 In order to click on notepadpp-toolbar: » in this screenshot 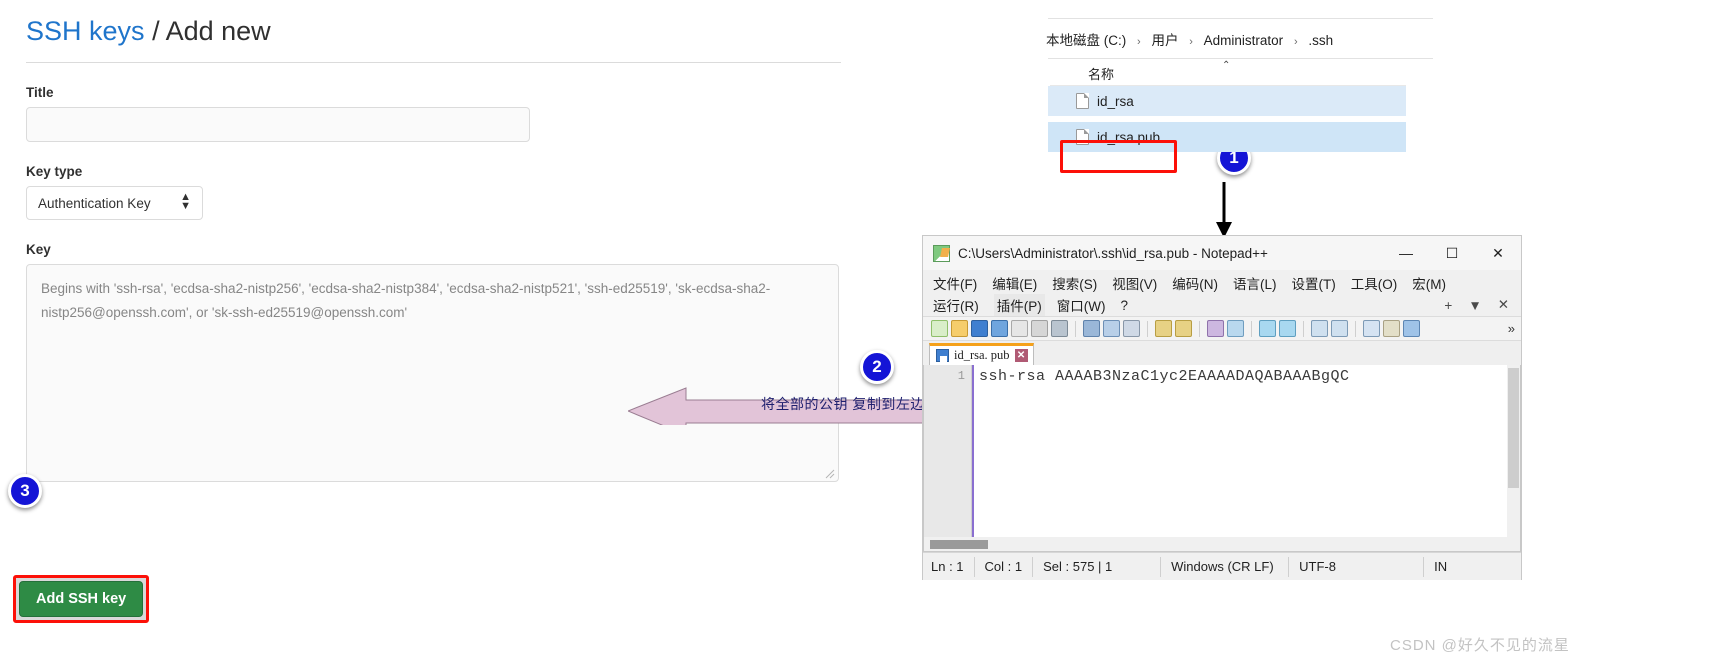, I will do `click(1222, 328)`.